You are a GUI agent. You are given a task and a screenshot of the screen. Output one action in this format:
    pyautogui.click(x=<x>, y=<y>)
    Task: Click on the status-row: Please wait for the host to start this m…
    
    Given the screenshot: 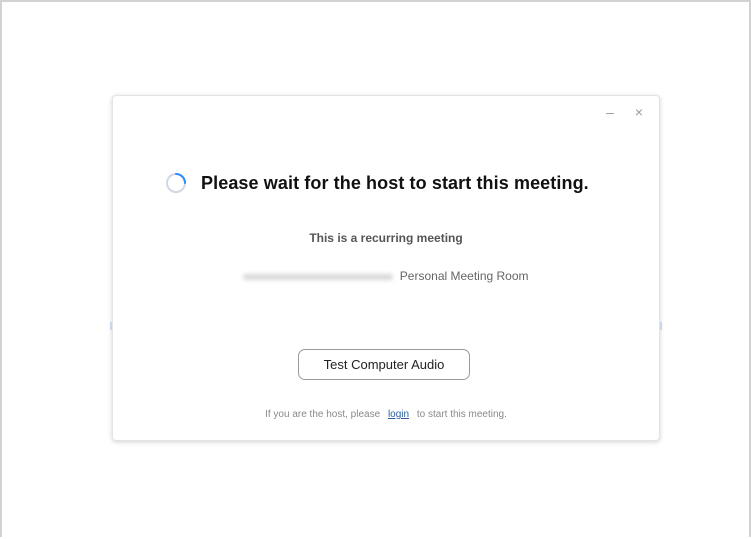 What is the action you would take?
    pyautogui.click(x=377, y=183)
    